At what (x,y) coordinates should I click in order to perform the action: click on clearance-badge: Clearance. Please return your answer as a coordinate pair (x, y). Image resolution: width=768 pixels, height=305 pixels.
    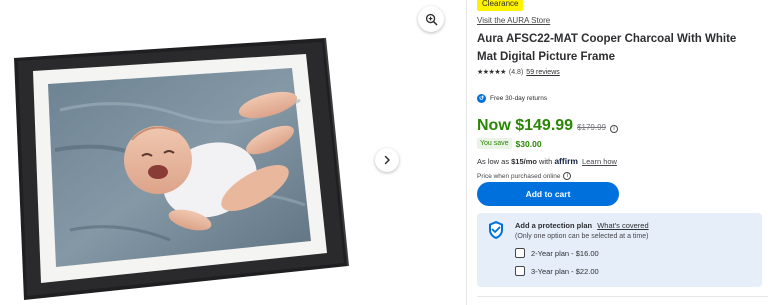
    Looking at the image, I should click on (500, 5).